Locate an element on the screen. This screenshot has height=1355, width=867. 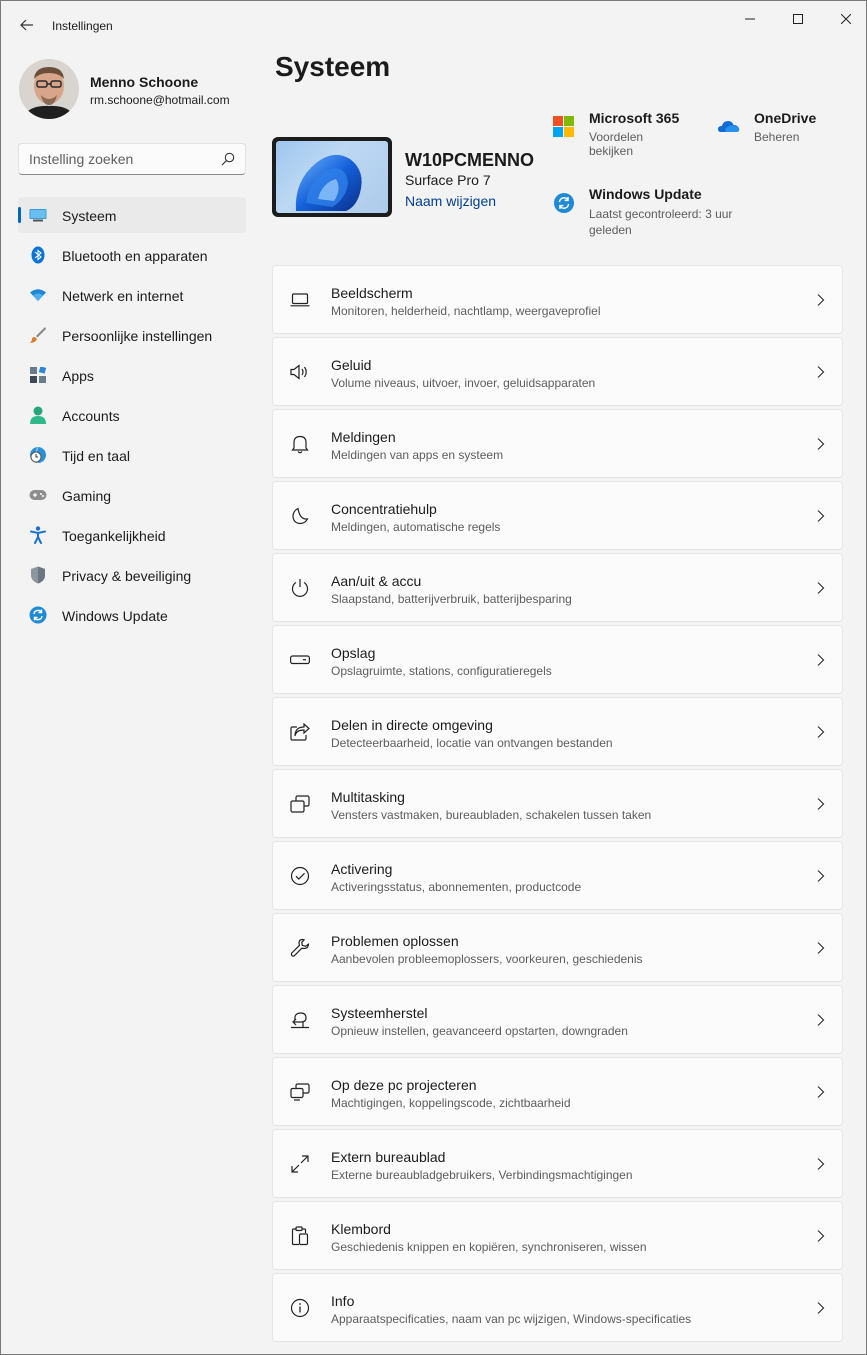
sidebar-item-label: Accounts is located at coordinates (91, 416).